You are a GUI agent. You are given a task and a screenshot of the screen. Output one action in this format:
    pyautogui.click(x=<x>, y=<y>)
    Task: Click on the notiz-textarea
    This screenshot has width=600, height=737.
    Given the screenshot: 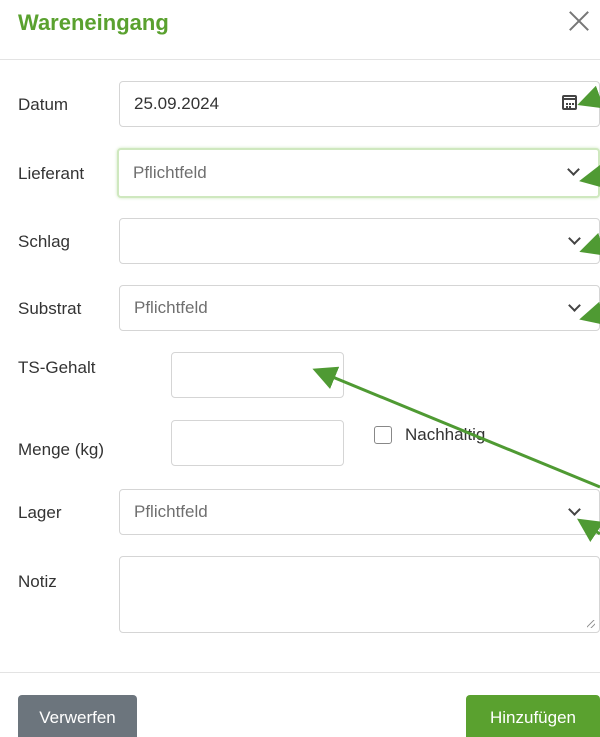 What is the action you would take?
    pyautogui.click(x=359, y=594)
    